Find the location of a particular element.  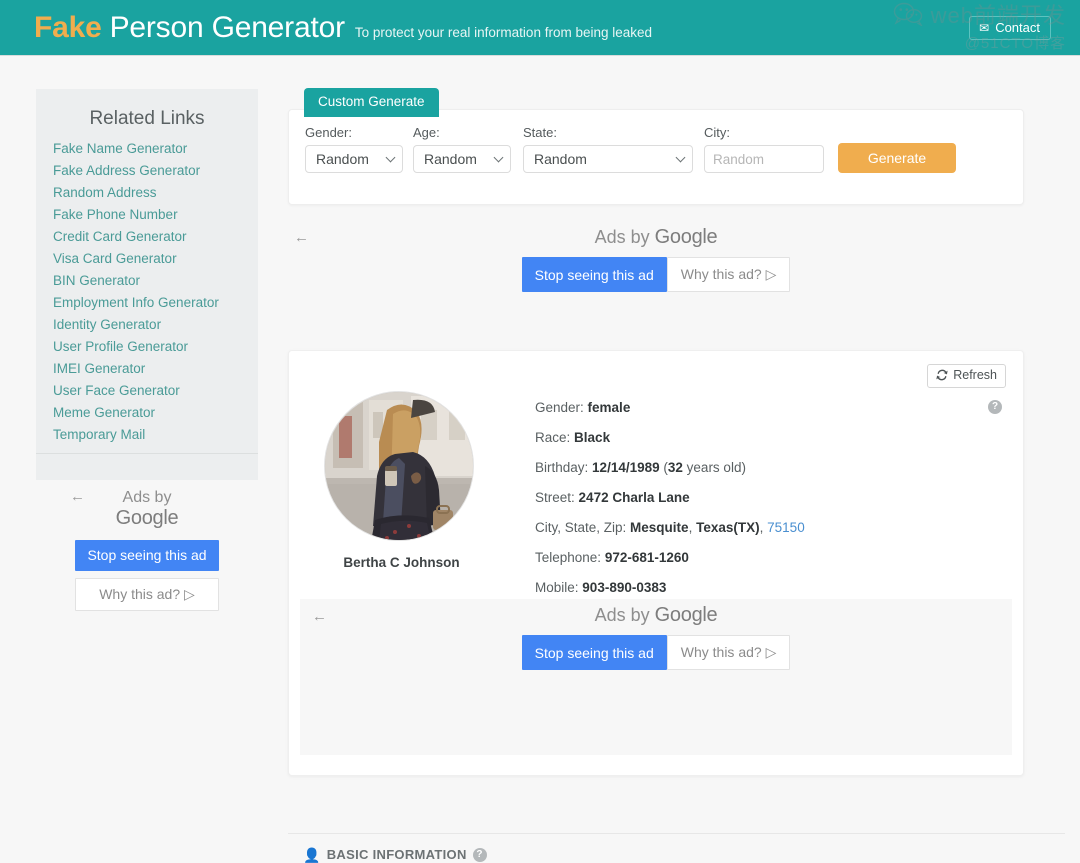

sidebar-why-this-ad-button: Why this ad? ▷ is located at coordinates (147, 594).